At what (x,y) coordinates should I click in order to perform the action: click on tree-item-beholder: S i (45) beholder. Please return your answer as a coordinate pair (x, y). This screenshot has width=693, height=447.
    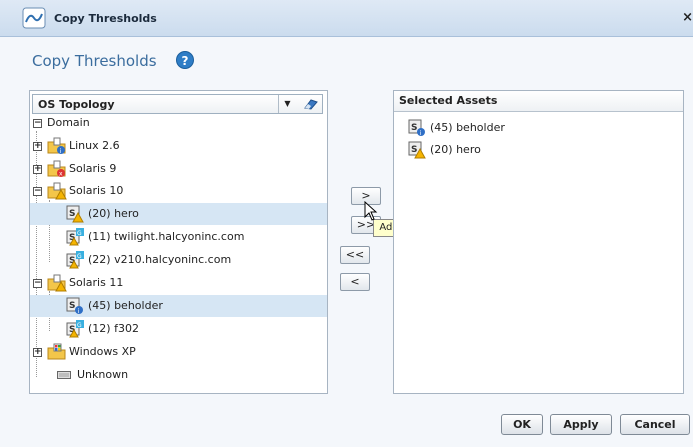
    Looking at the image, I should click on (178, 306).